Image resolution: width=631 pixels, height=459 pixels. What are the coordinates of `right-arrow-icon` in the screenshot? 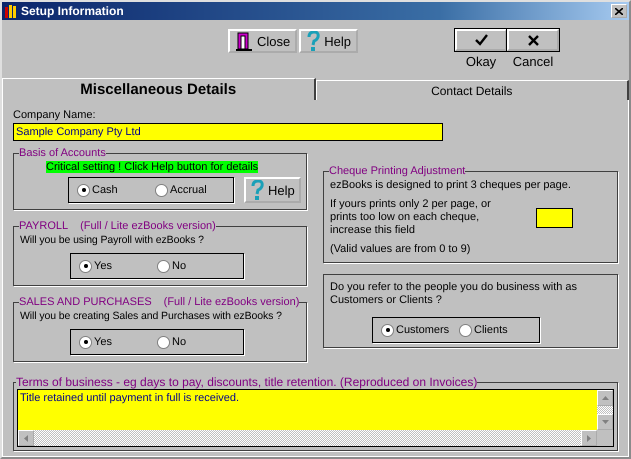 It's located at (589, 438).